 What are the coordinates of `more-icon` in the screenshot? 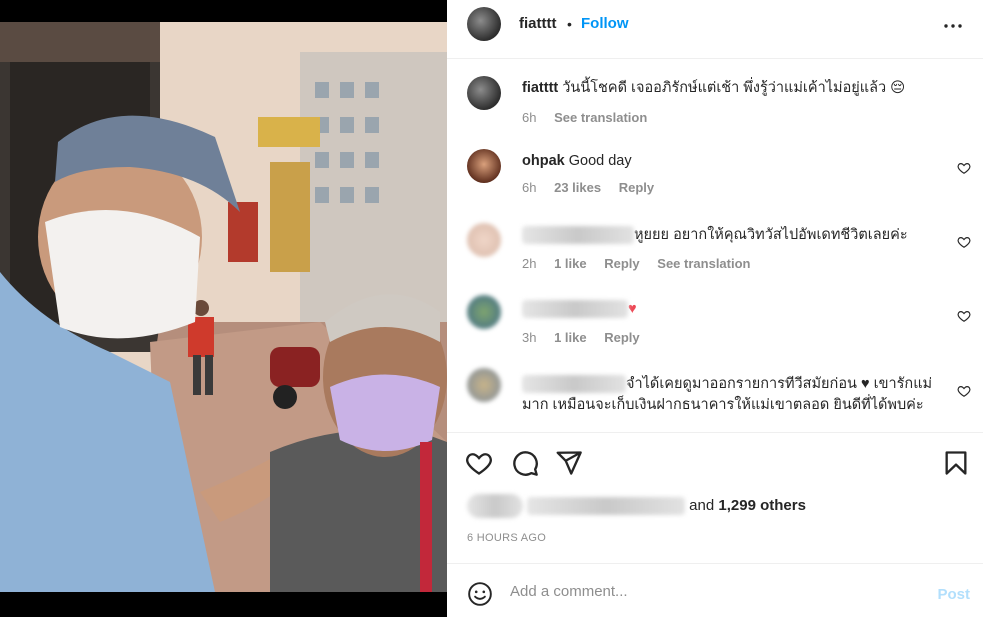 It's located at (953, 26).